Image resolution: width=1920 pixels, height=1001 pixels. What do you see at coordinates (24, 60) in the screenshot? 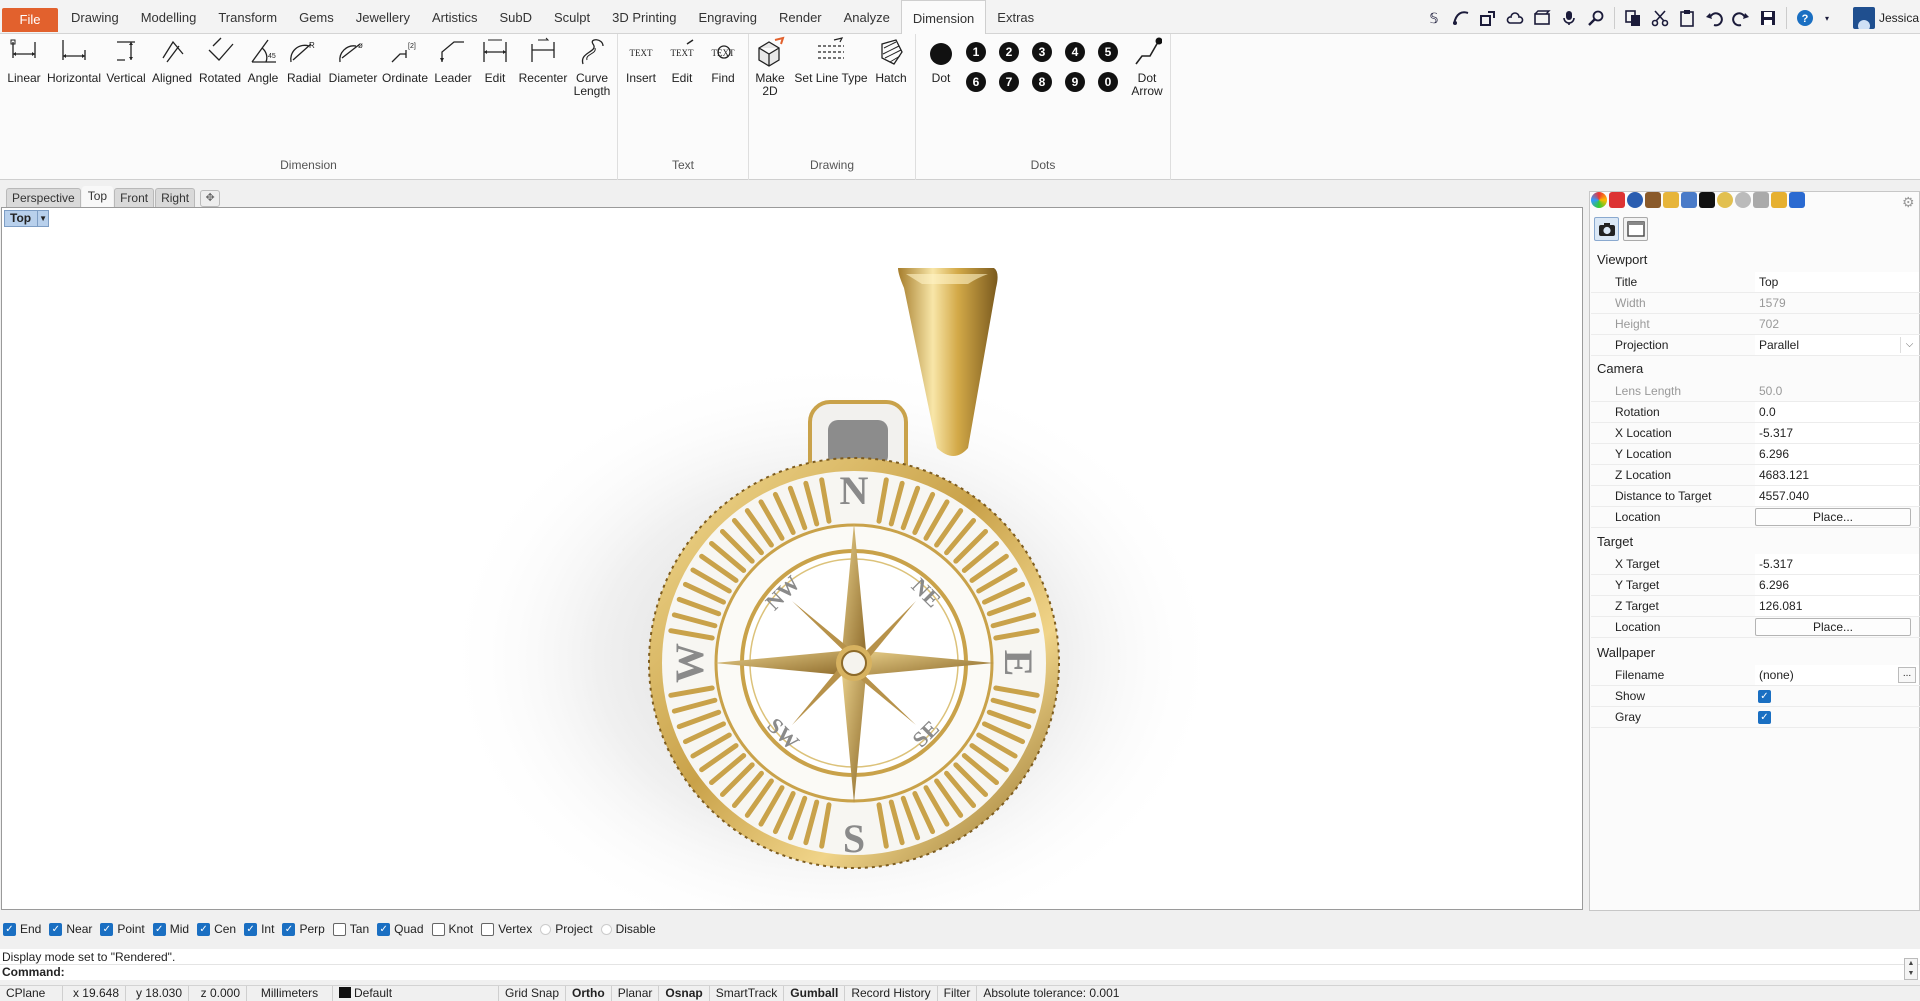
I see `linear-button: Linear` at bounding box center [24, 60].